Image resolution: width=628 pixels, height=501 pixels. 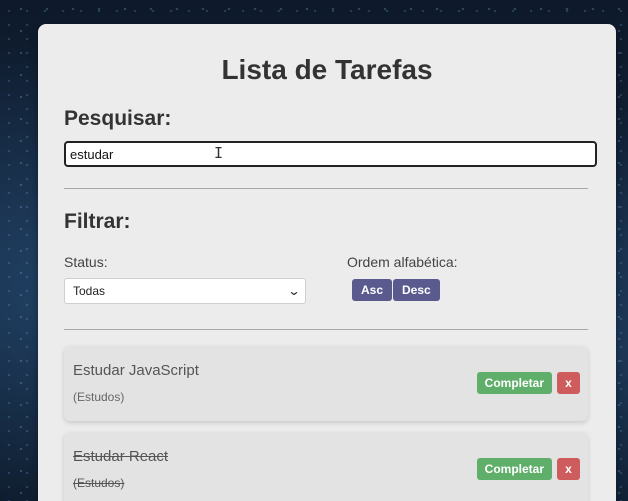 What do you see at coordinates (372, 290) in the screenshot?
I see `sort-asc-button: Asc` at bounding box center [372, 290].